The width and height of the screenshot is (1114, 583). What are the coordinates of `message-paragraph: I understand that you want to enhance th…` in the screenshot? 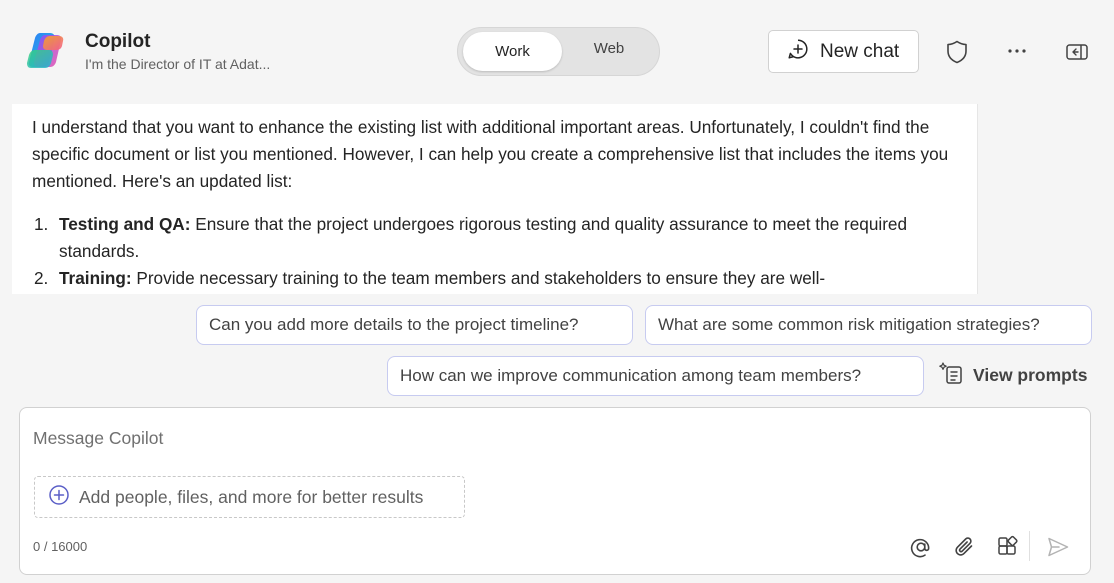 It's located at (490, 154).